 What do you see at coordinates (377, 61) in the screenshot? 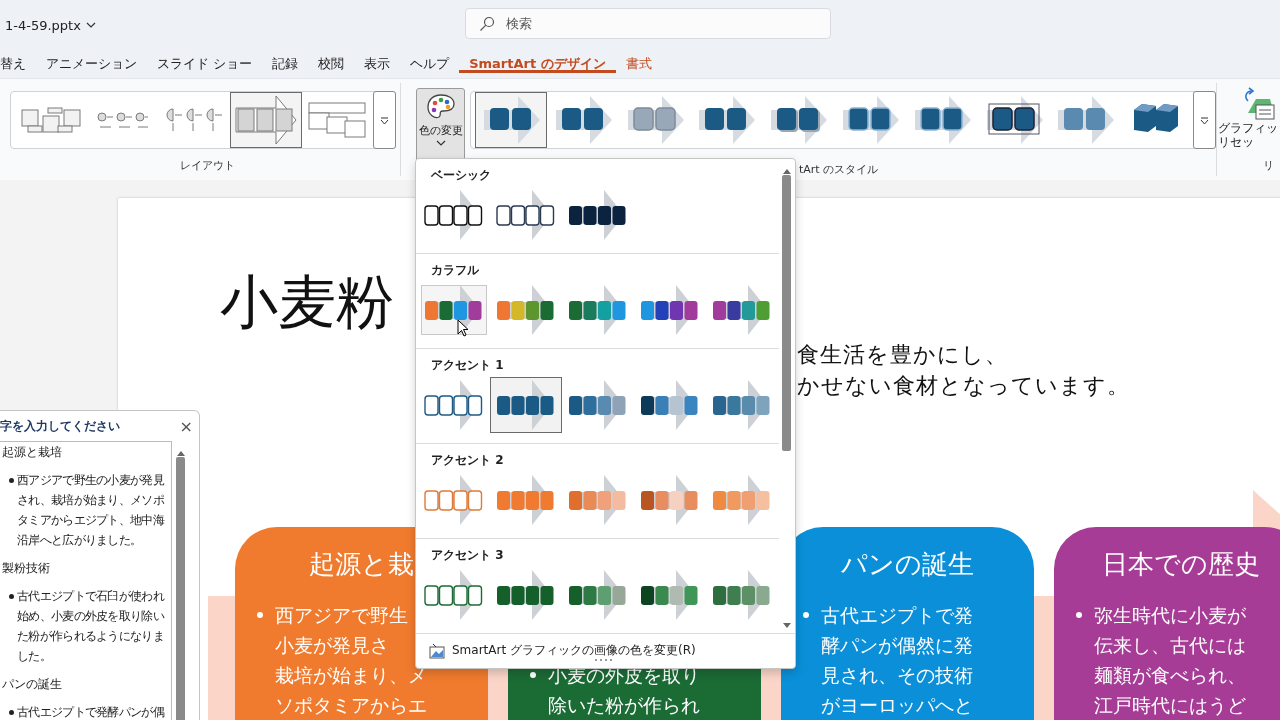
I see `ribbon-tab: 表示` at bounding box center [377, 61].